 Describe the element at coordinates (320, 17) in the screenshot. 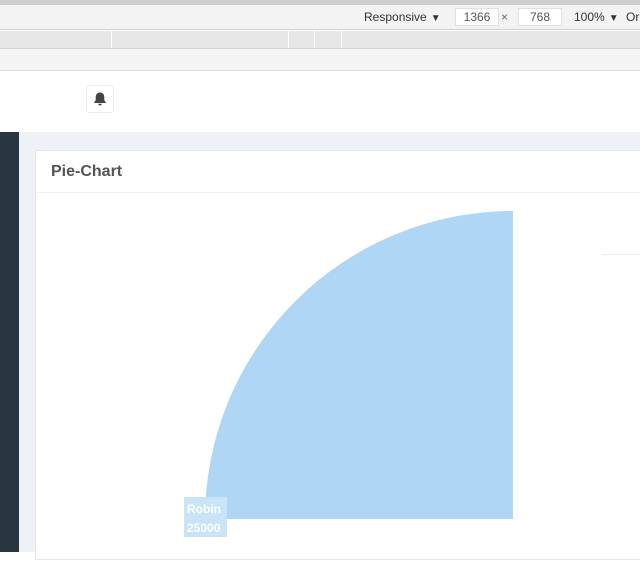

I see `device-toolbar: Responsive ▼ 1366 × 768 100% ▼ Or` at that location.